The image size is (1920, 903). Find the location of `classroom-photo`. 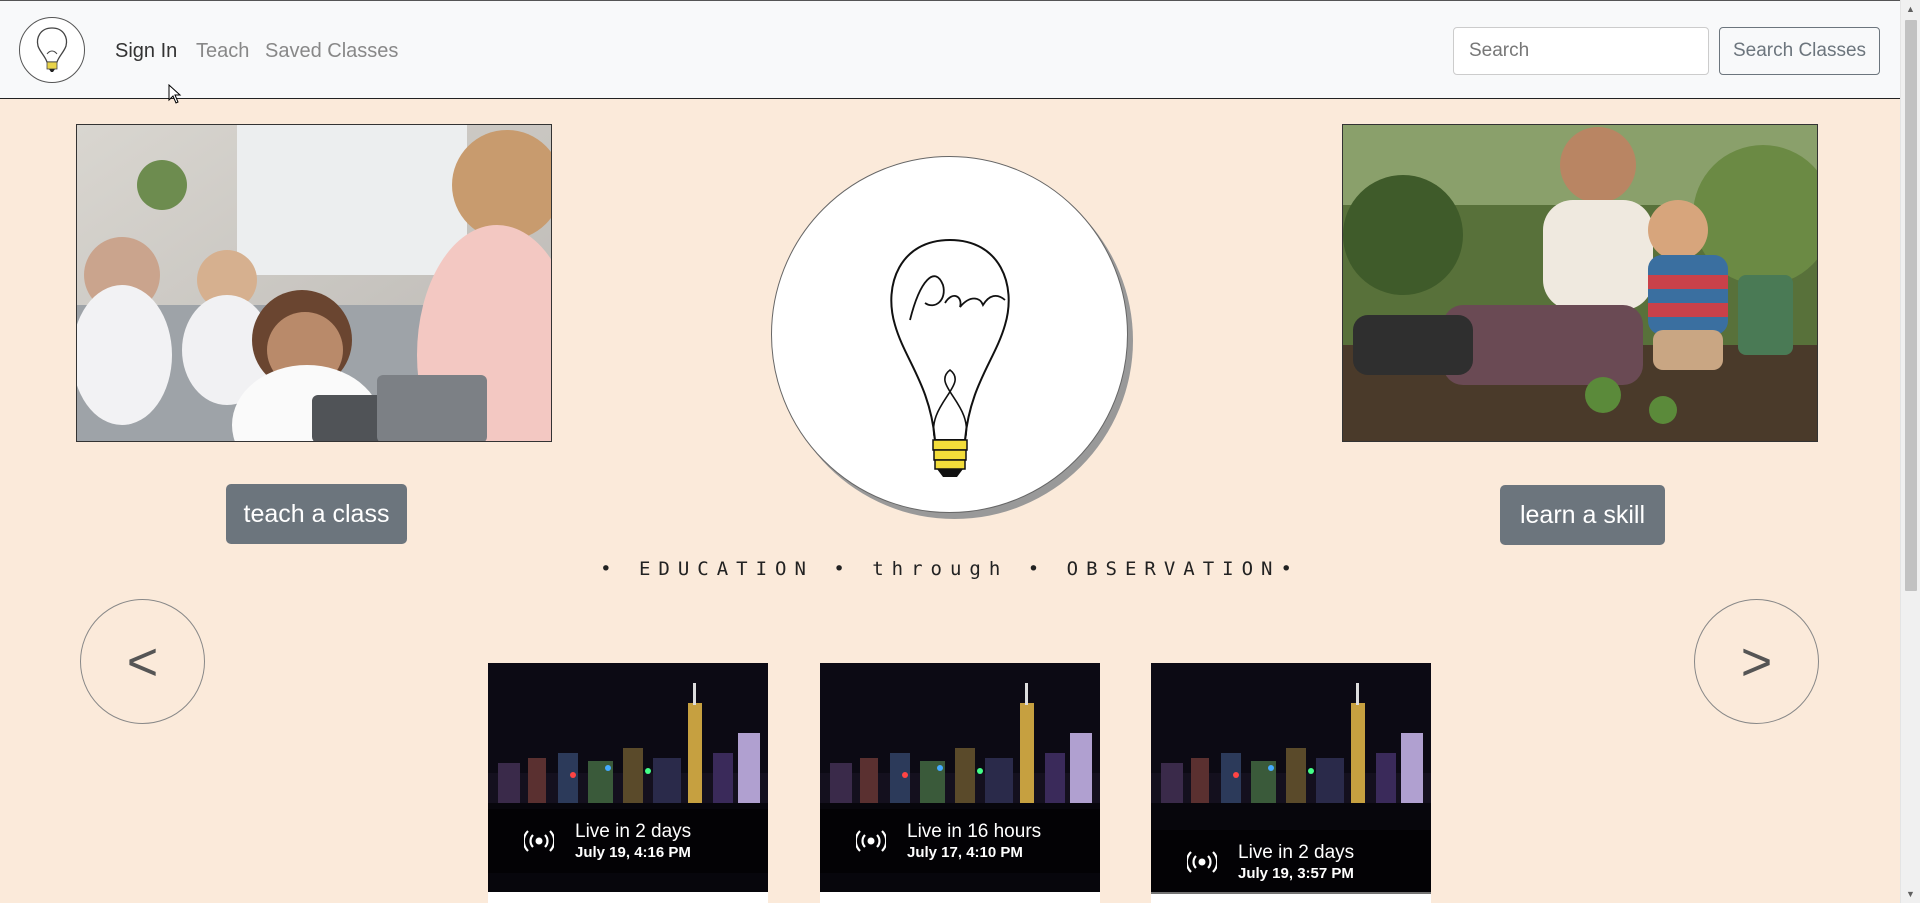

classroom-photo is located at coordinates (314, 283).